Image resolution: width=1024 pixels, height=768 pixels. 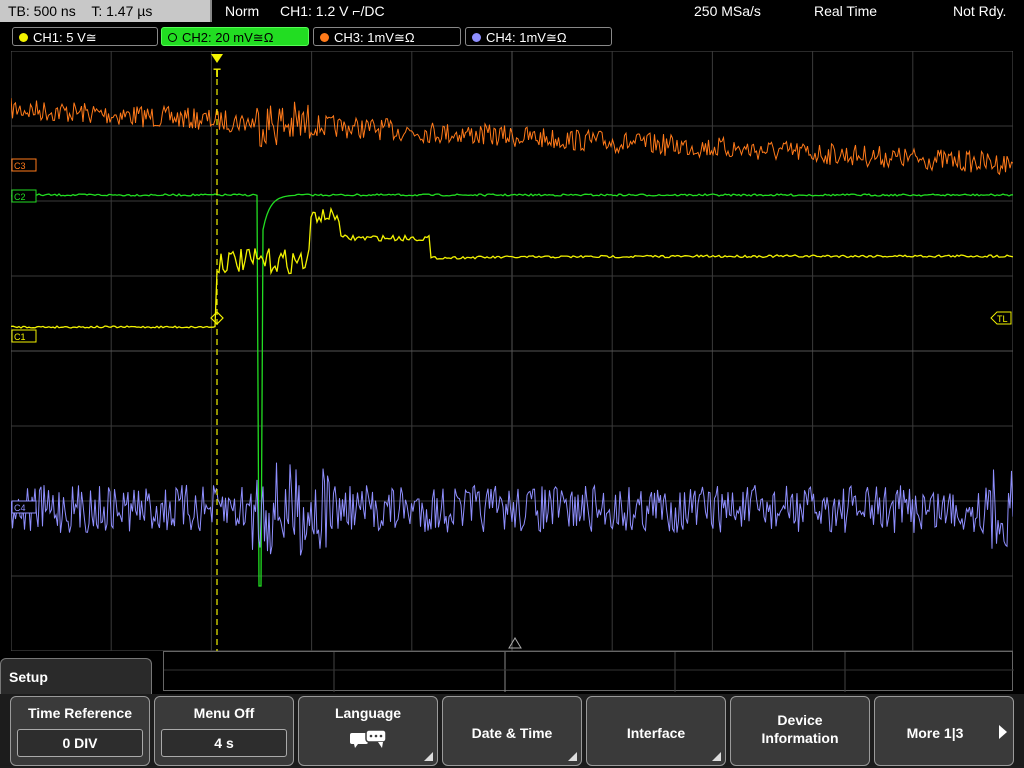 I want to click on trigger-position-text: T, so click(x=217, y=73).